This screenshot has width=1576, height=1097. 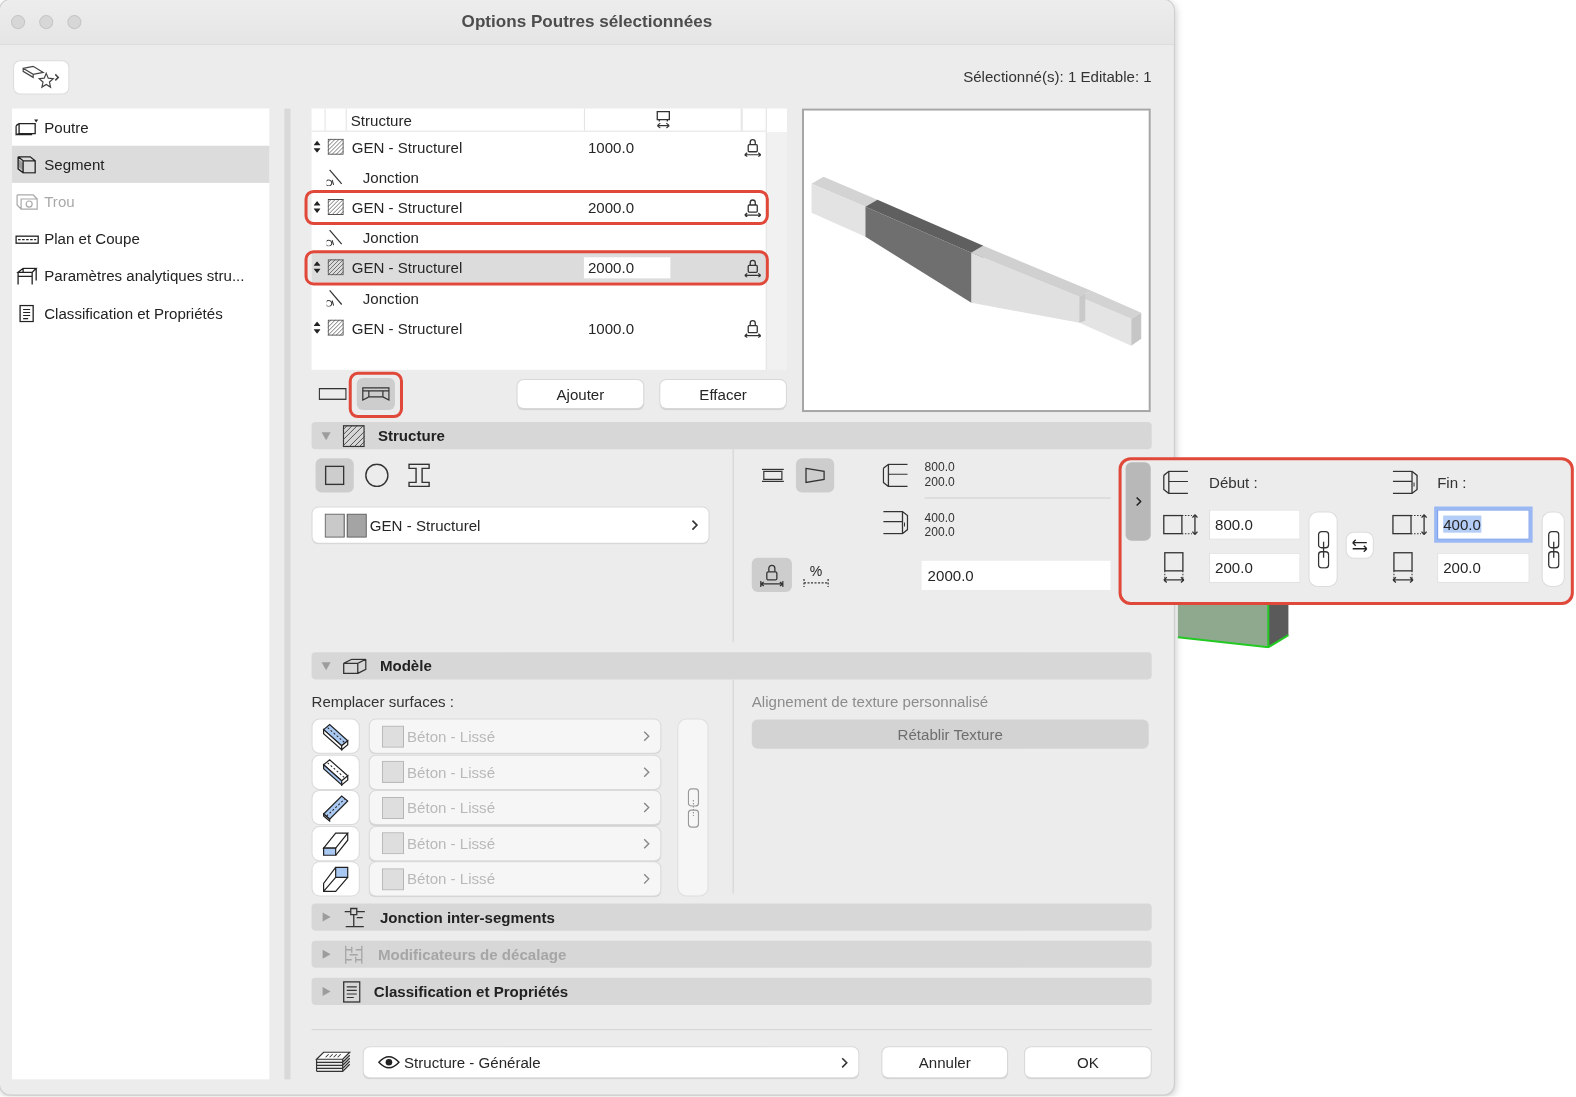 I want to click on selection-info: Sélectionné(s): 1 Editable: 1, so click(x=1057, y=77).